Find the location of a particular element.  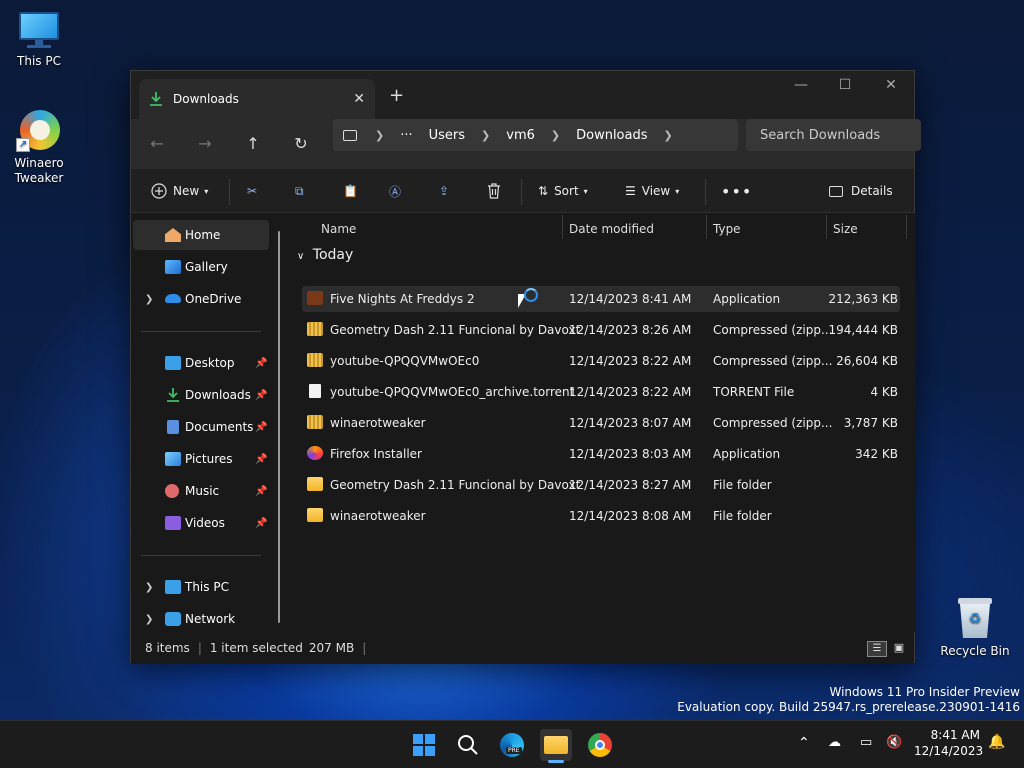

sidebar-item-documents: Documents 📌 is located at coordinates (201, 427).